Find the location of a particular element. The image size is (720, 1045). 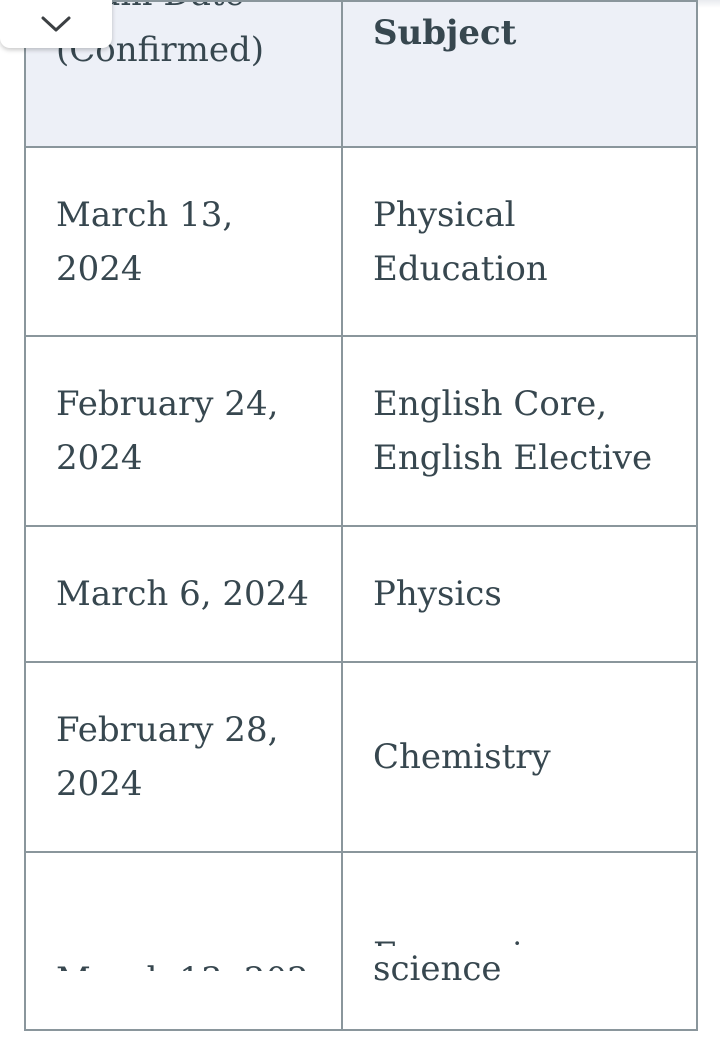

cell-date: February 28, 2024 is located at coordinates (183, 757).